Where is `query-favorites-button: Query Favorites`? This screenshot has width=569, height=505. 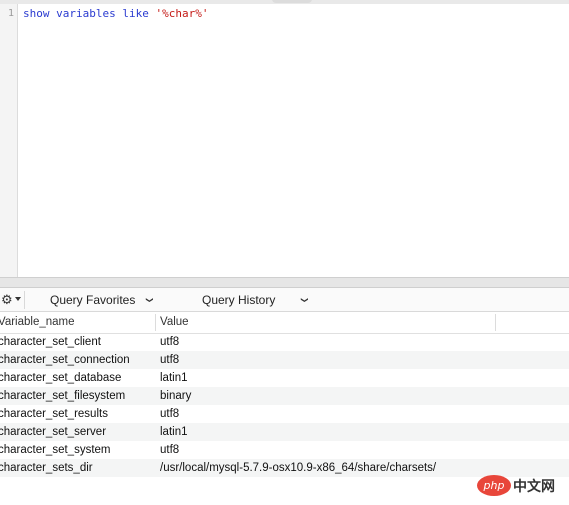
query-favorites-button: Query Favorites is located at coordinates (92, 300).